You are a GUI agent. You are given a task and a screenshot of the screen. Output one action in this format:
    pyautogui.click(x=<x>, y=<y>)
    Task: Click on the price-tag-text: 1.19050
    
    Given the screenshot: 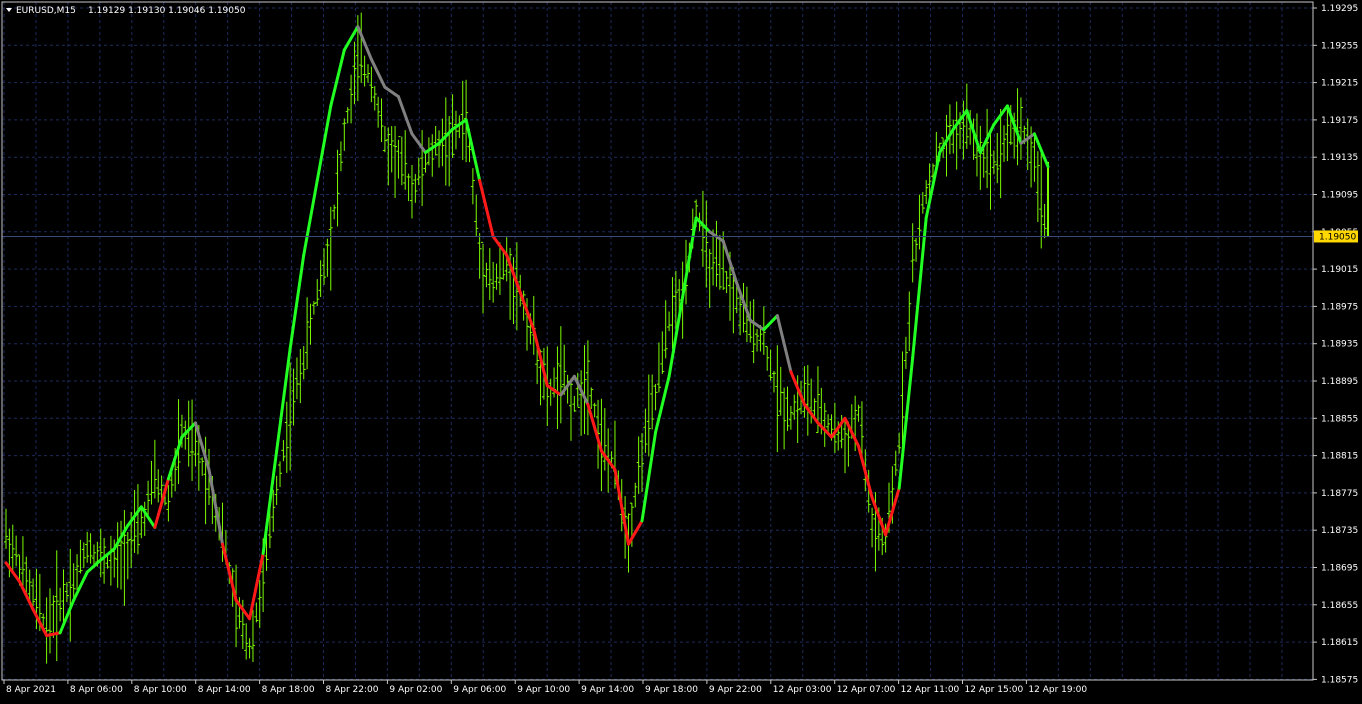 What is the action you would take?
    pyautogui.click(x=1337, y=237)
    